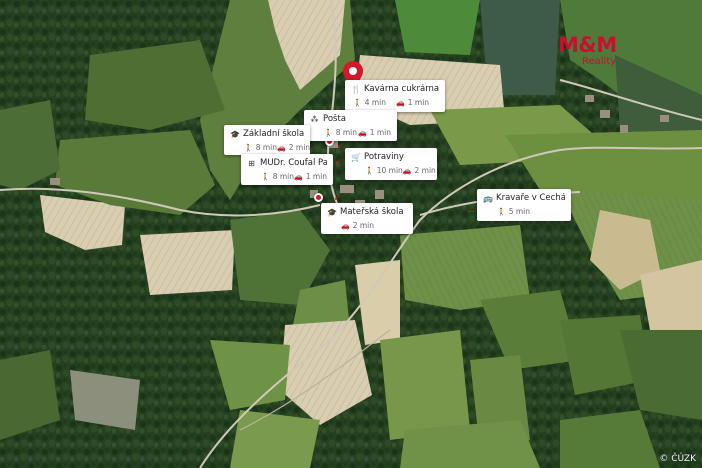 Image resolution: width=702 pixels, height=468 pixels. I want to click on poi-card-kravare: 🚌Kravaře v Čechách 🚶5 min, so click(524, 205).